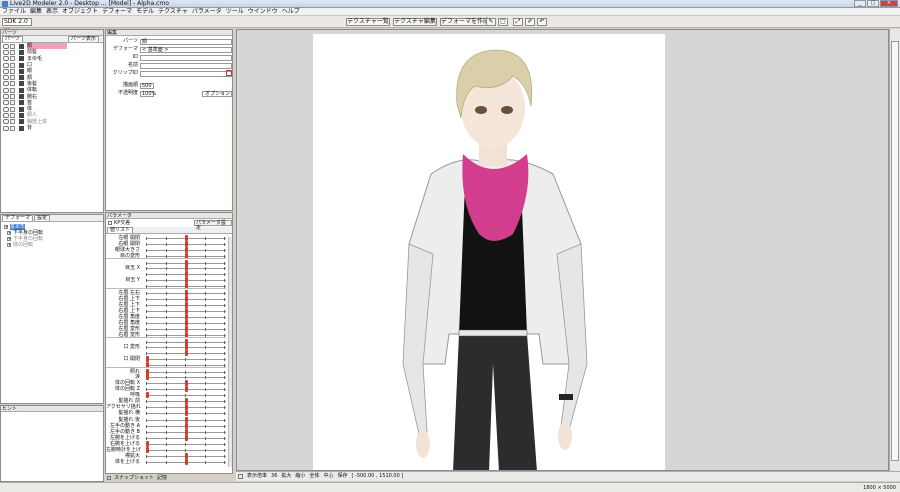 The height and width of the screenshot is (492, 900). I want to click on deformer-panel: デフォーマ 設定 + 基本形 + 下半身の回転 + 下半身の回転 + 体の回転, so click(52, 309).